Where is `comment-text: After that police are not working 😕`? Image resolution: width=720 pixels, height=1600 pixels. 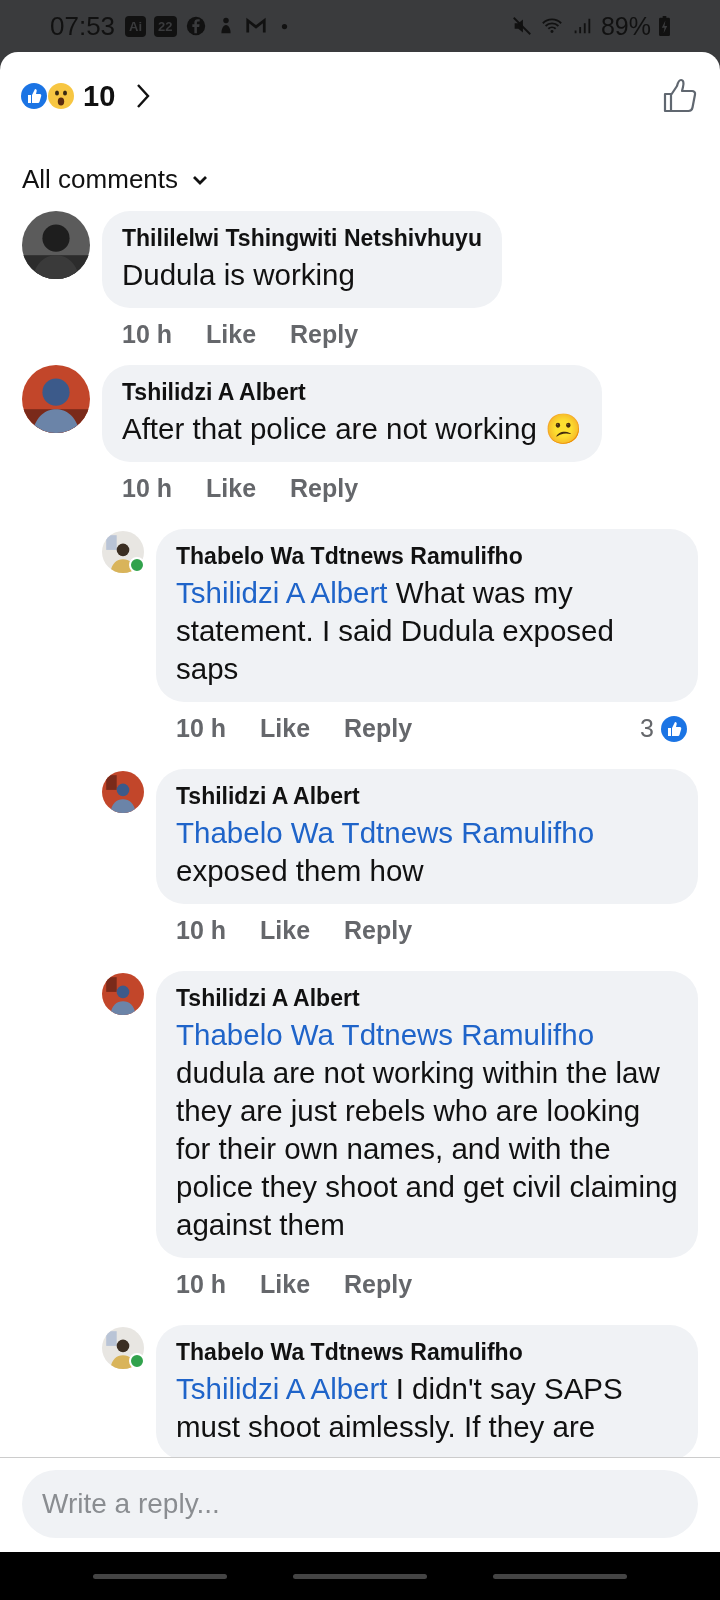 comment-text: After that police are not working 😕 is located at coordinates (352, 429).